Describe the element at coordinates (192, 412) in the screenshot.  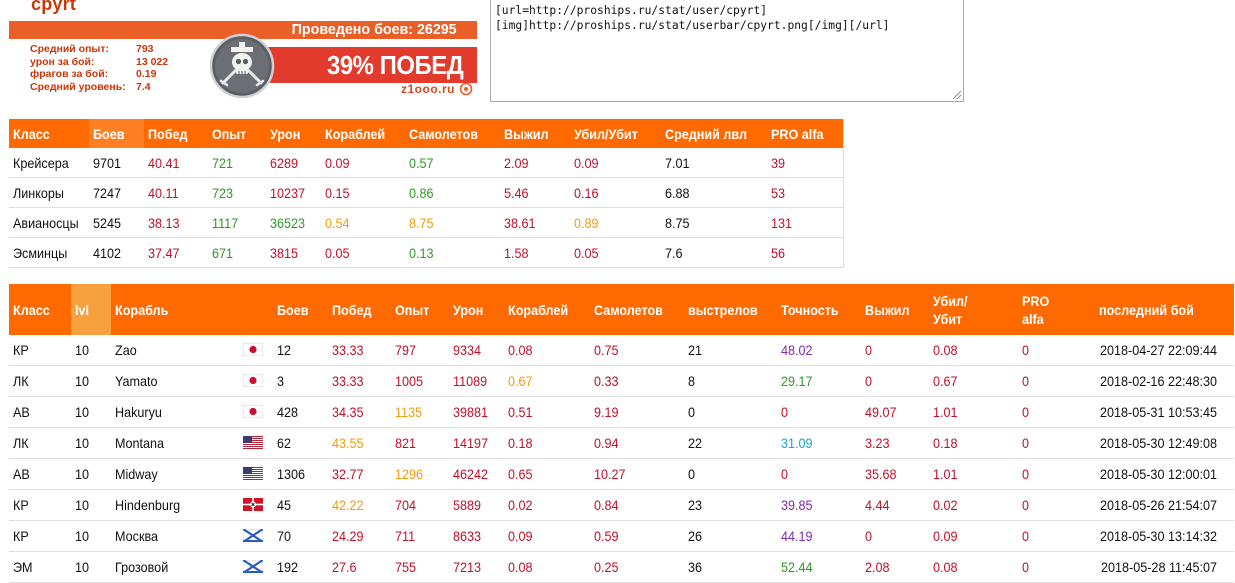
I see `ship-name-cell: Hakuryu` at that location.